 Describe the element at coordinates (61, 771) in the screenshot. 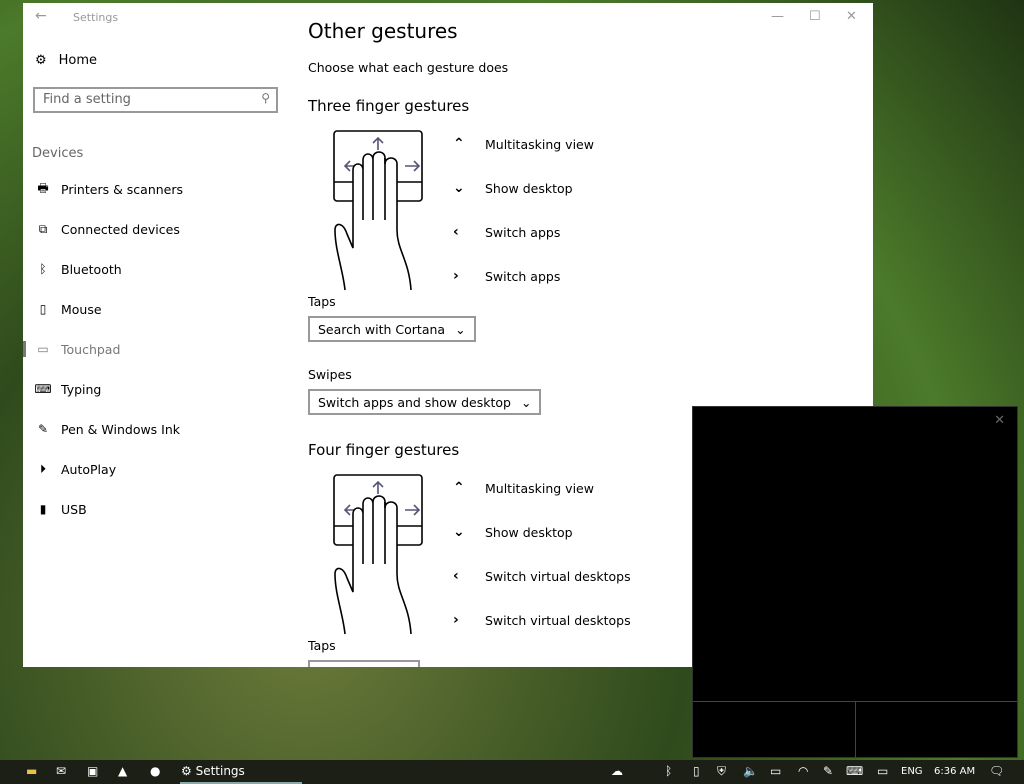

I see `mail-icon: ✉` at that location.